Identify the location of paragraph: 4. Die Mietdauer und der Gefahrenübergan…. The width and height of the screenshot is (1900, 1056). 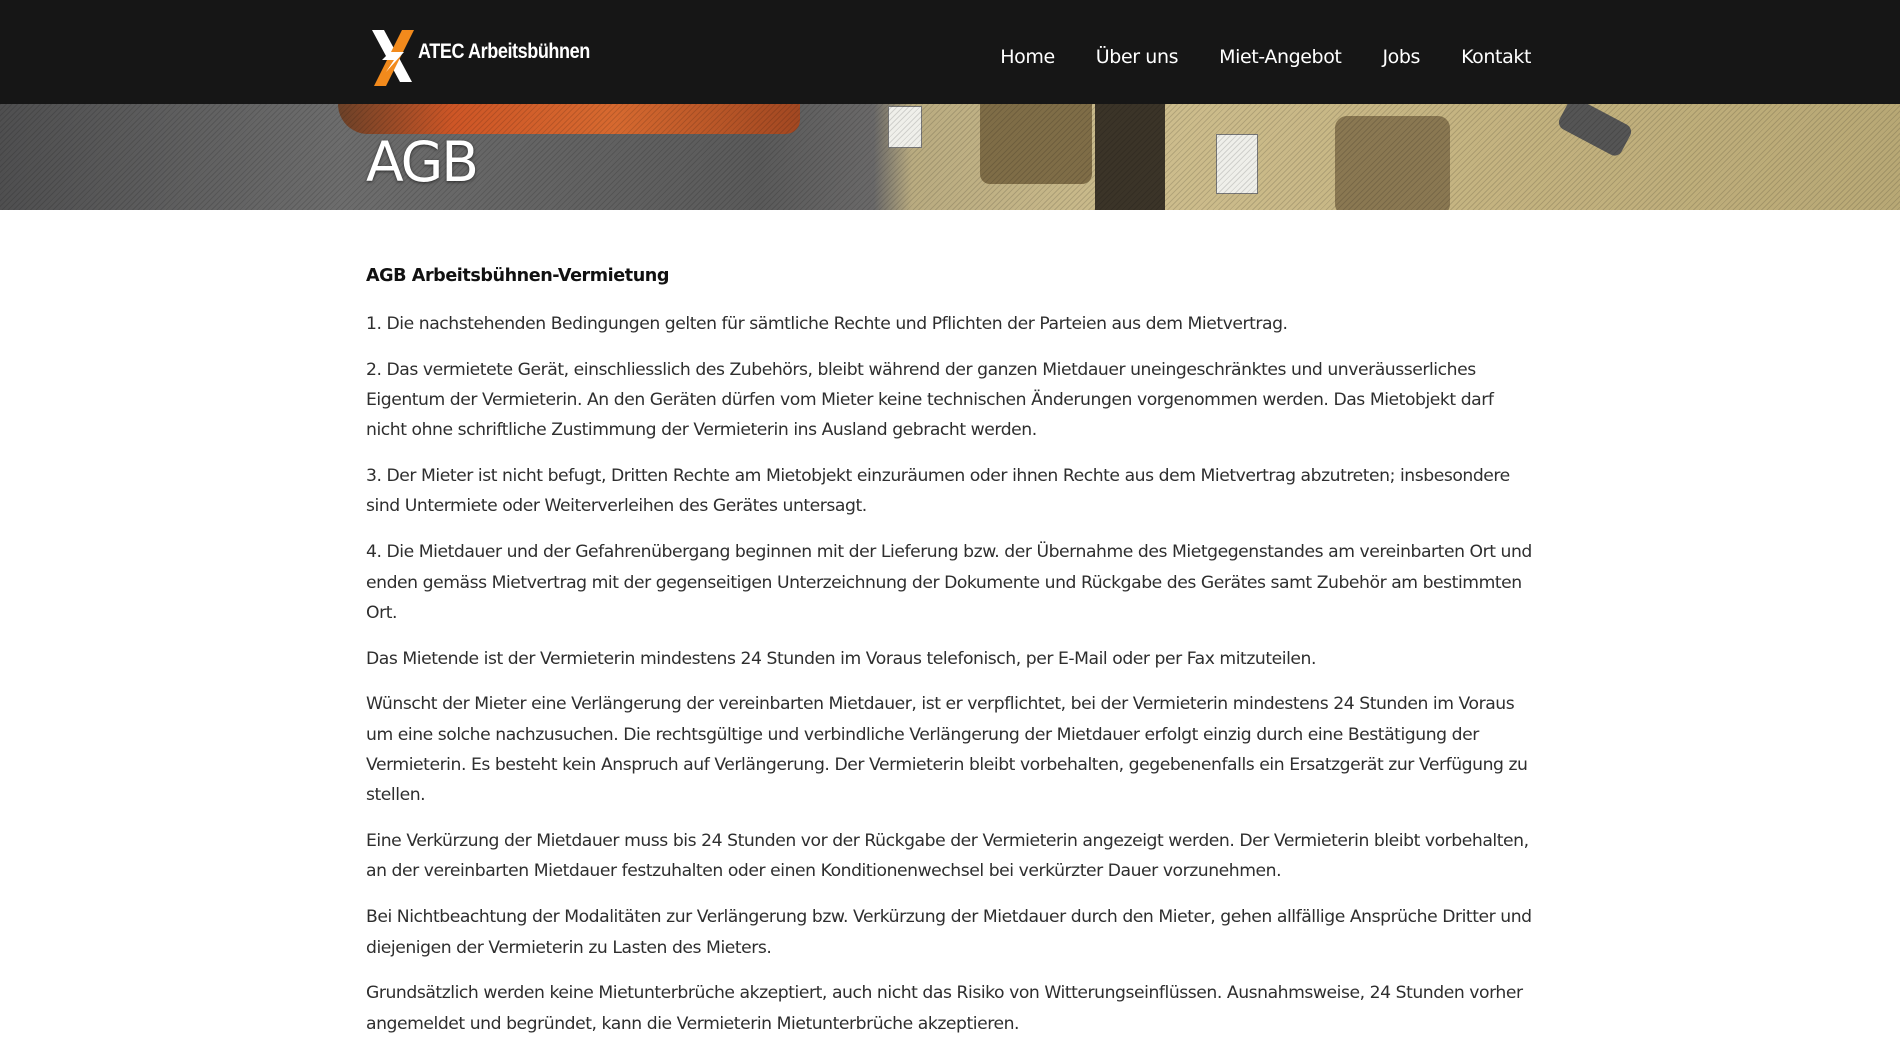
(949, 582).